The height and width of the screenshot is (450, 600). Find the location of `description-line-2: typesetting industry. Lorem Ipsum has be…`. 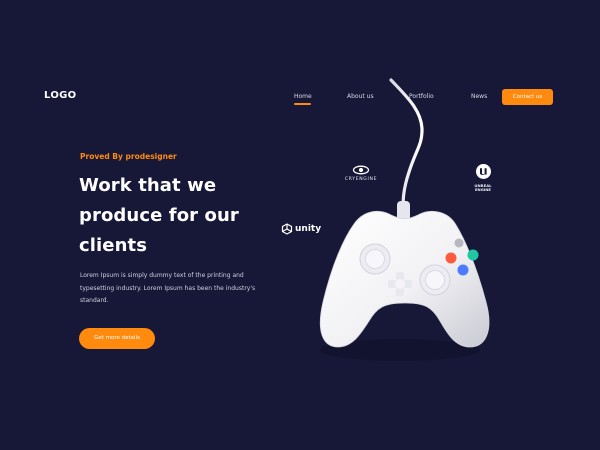

description-line-2: typesetting industry. Lorem Ipsum has be… is located at coordinates (168, 288).